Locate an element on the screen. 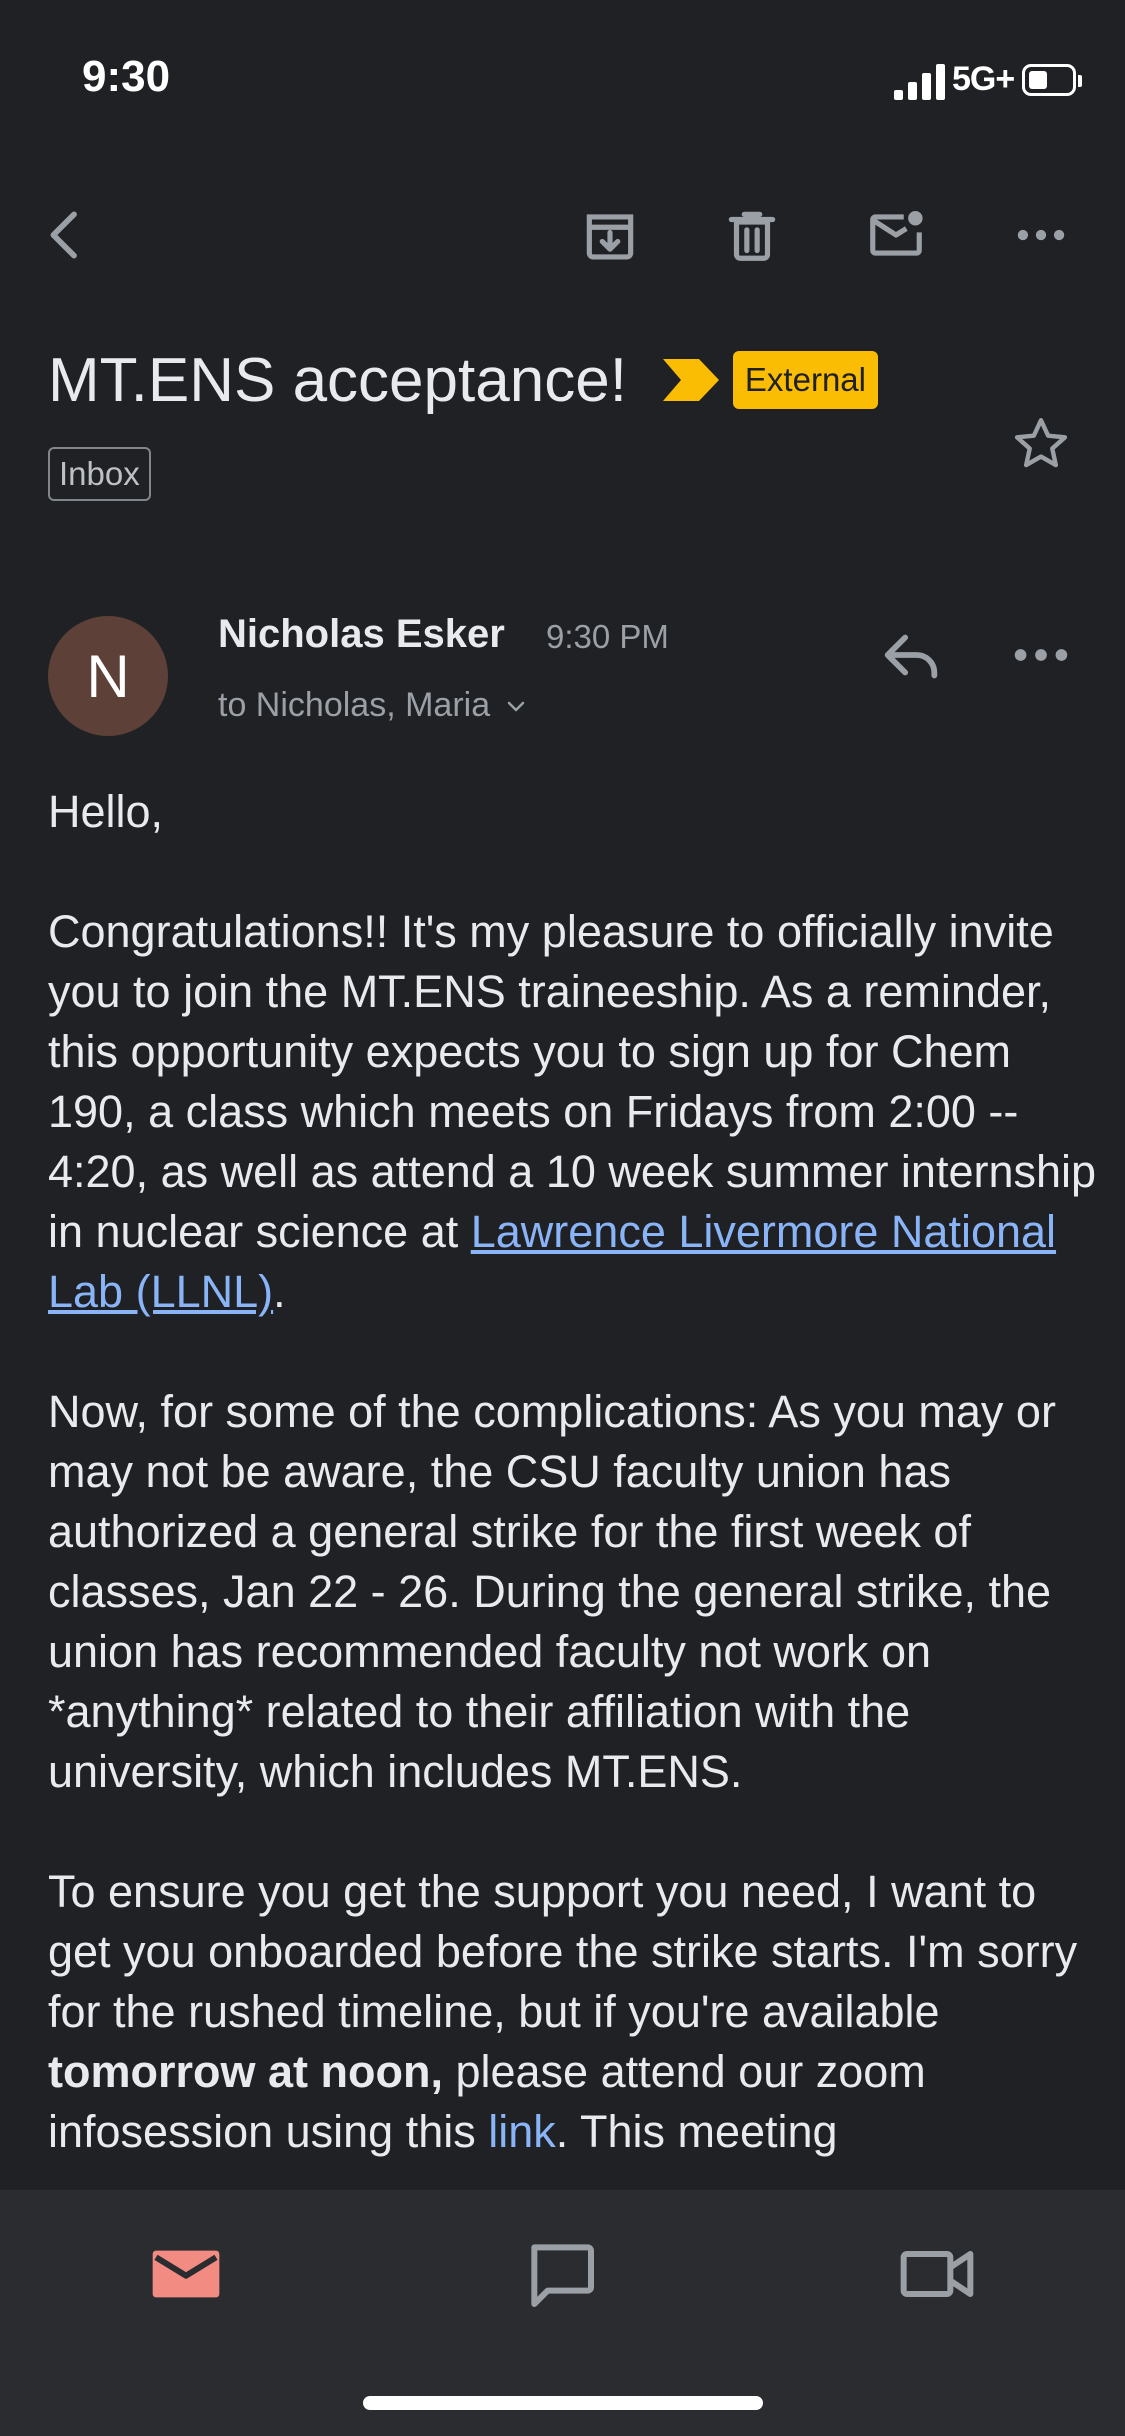 The image size is (1125, 2436). back-arrow-icon is located at coordinates (63, 235).